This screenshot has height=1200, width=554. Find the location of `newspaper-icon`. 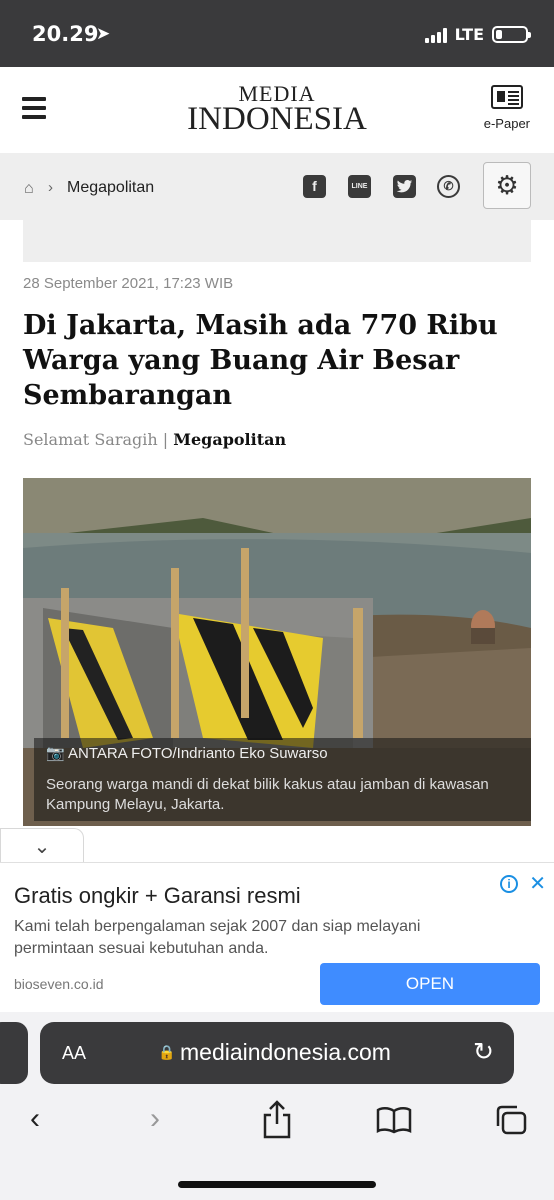

newspaper-icon is located at coordinates (506, 97).